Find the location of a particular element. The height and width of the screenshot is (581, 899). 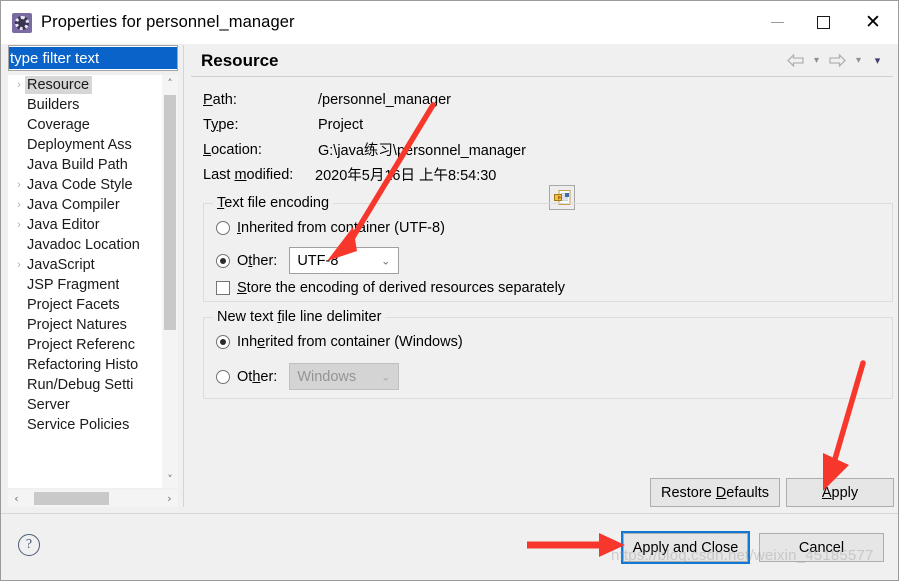

encoding-combobox: UTF-8 ⌄ is located at coordinates (344, 260).